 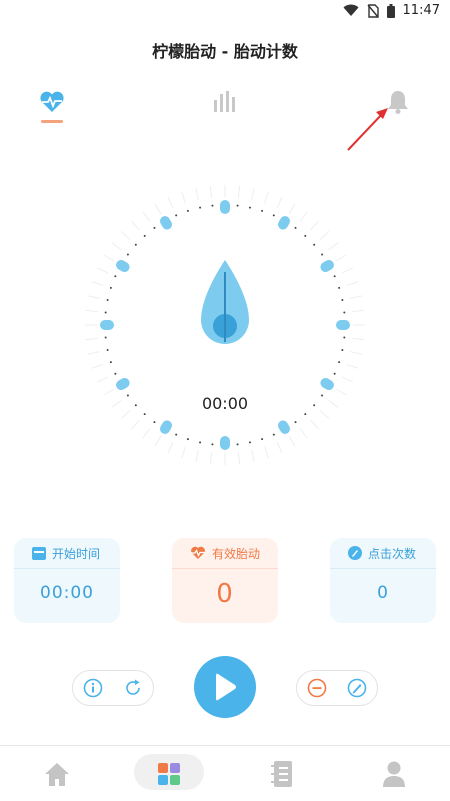 I want to click on page-title: 柠檬胎动 - 胎动计数, so click(x=225, y=51).